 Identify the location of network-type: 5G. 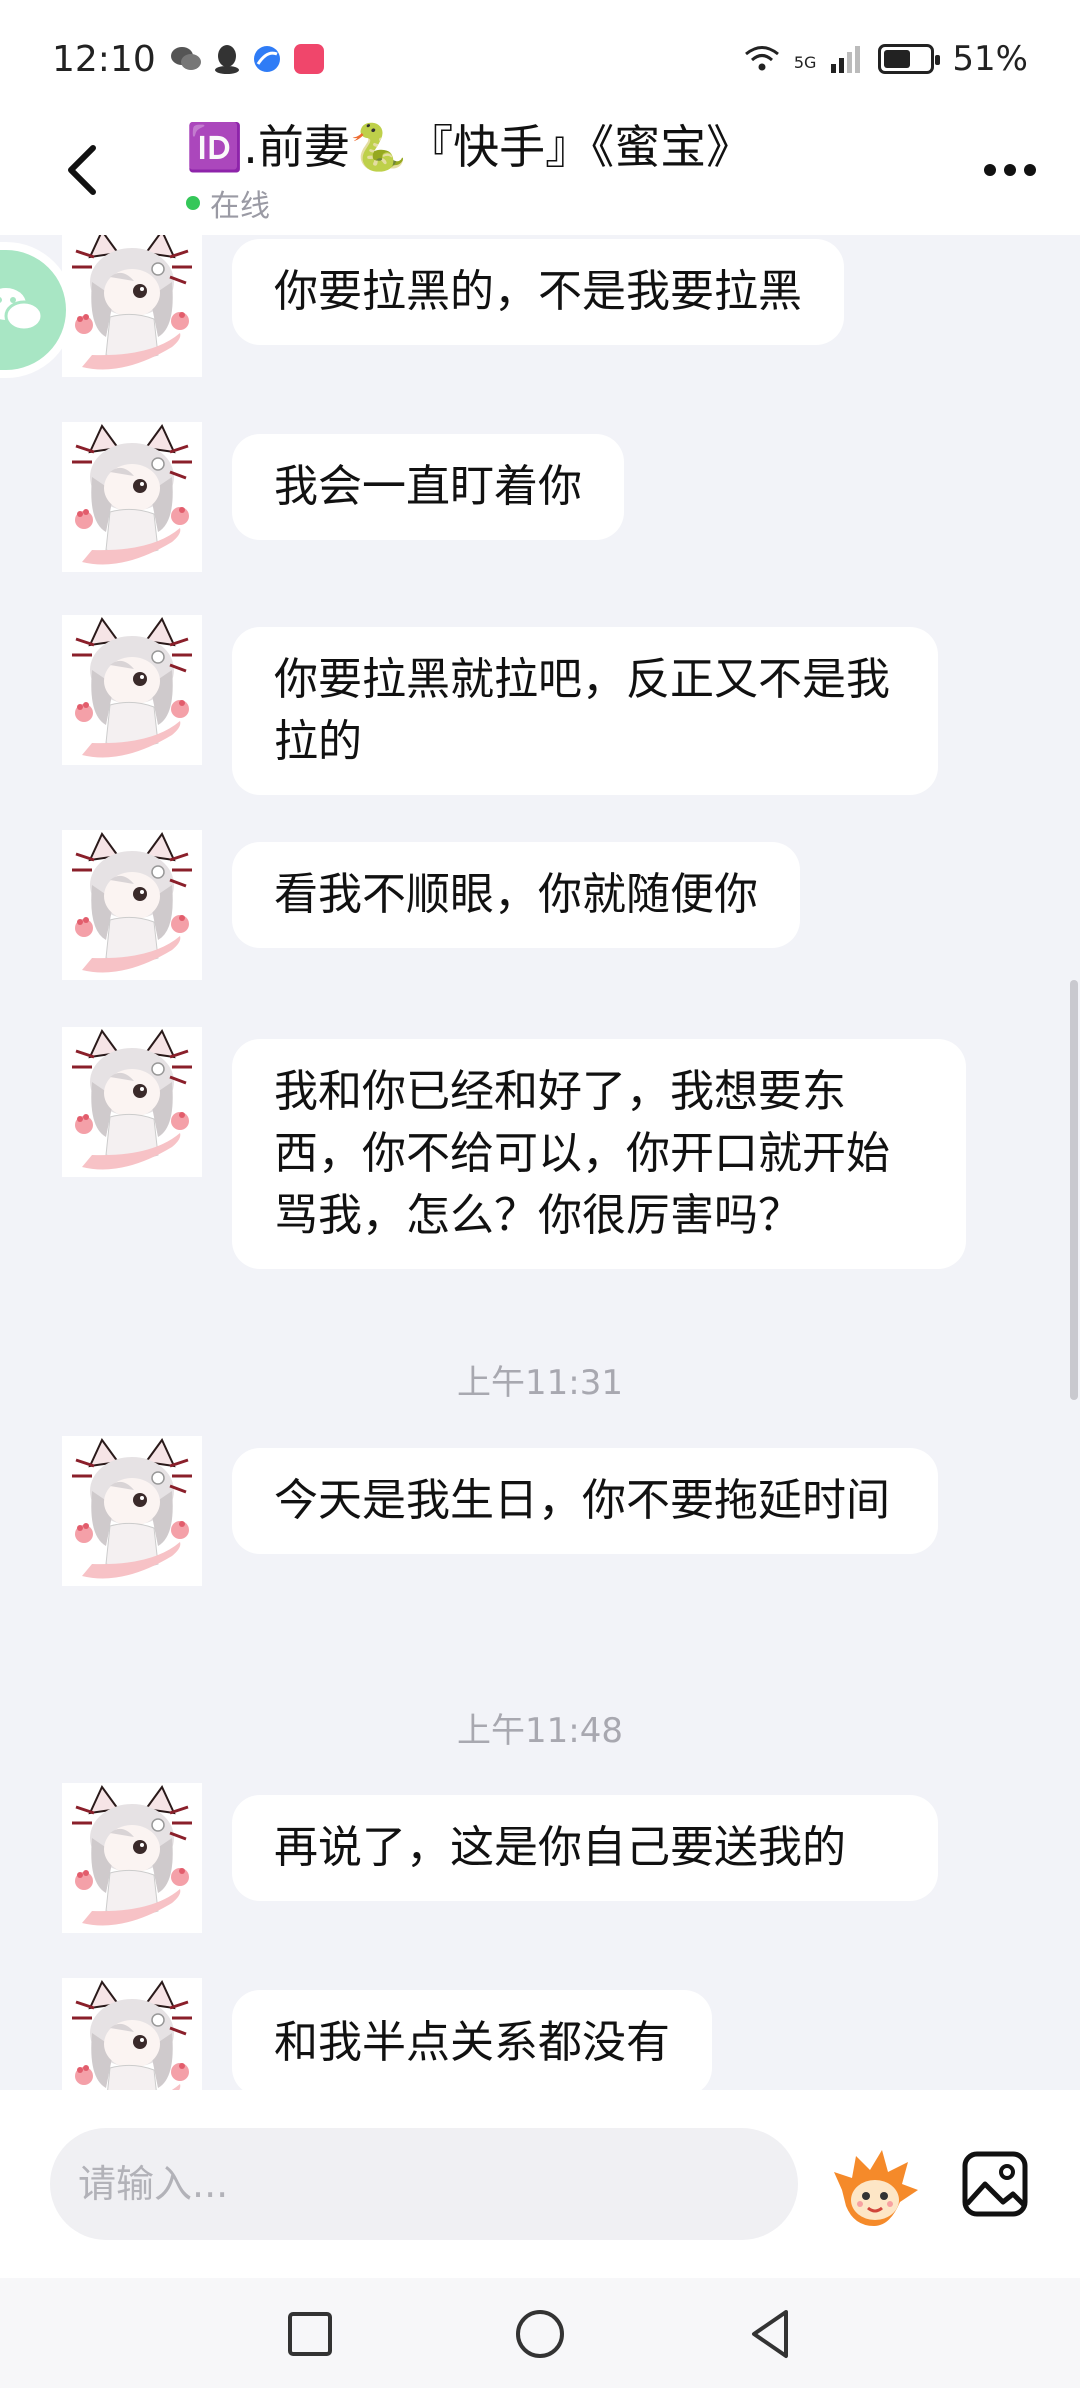
(805, 62).